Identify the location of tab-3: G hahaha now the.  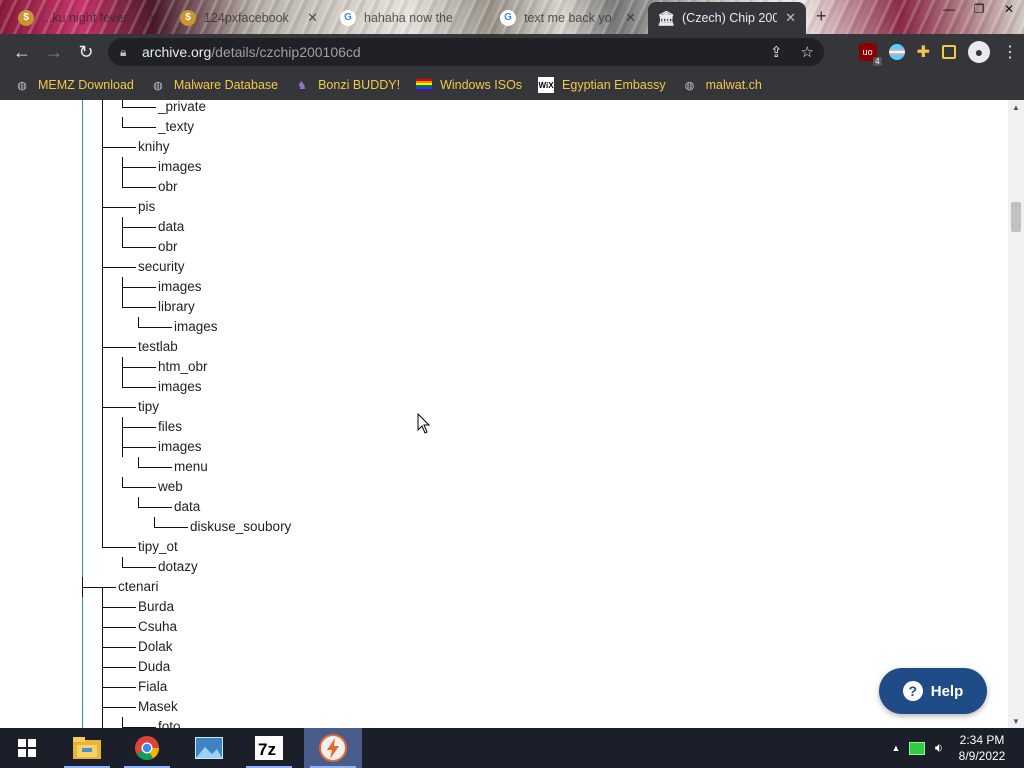
(410, 17).